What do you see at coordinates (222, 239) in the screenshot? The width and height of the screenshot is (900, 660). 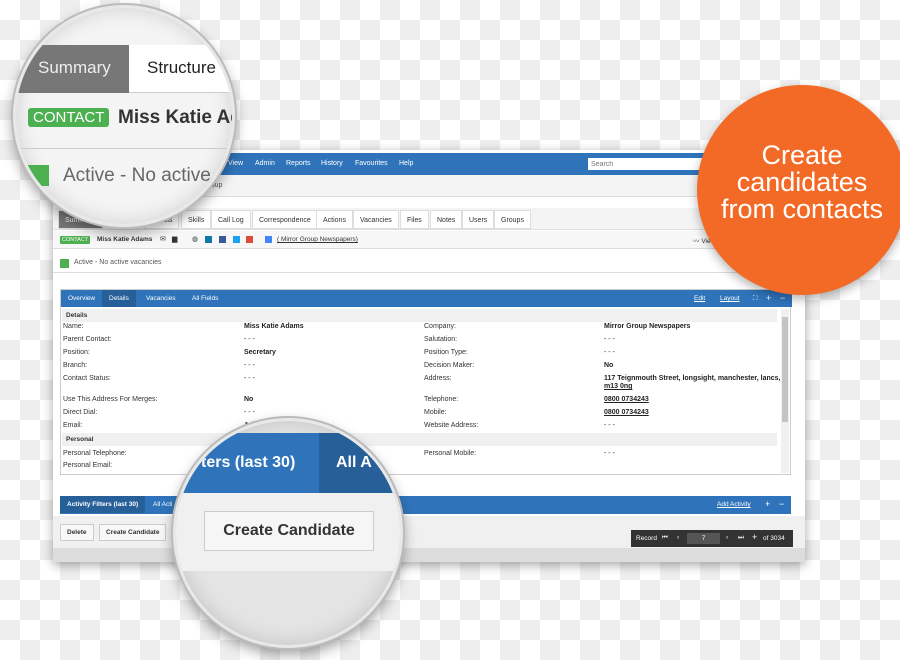 I see `facebook-icon` at bounding box center [222, 239].